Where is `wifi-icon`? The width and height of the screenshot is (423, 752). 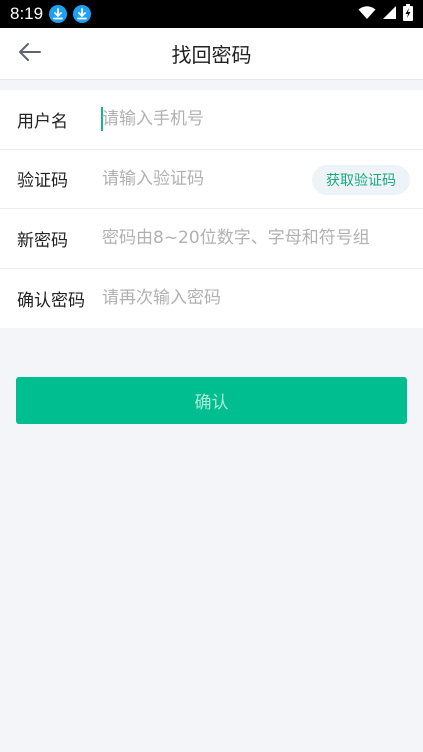
wifi-icon is located at coordinates (367, 14).